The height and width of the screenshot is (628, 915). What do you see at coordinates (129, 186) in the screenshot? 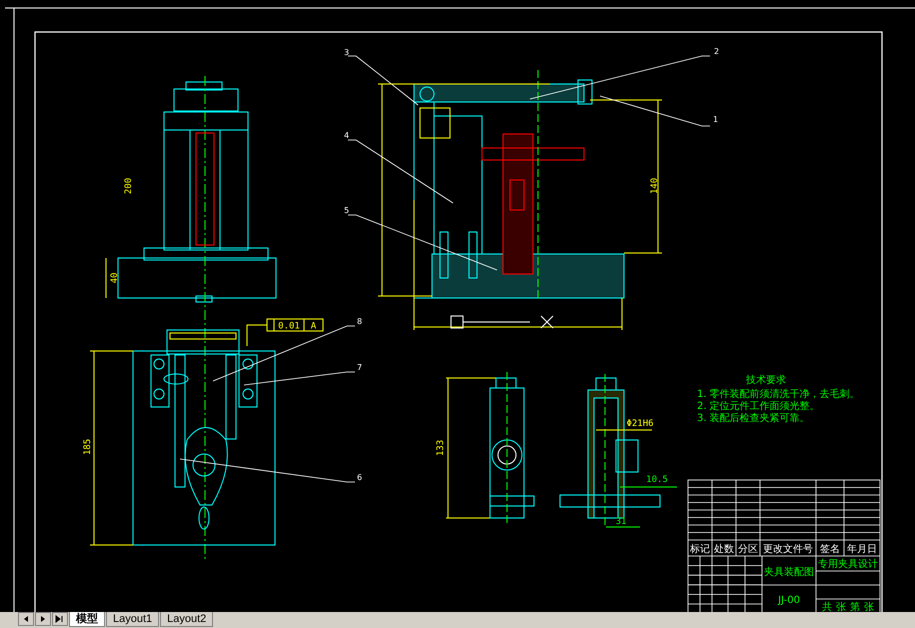
I see `dimension-label: 200` at bounding box center [129, 186].